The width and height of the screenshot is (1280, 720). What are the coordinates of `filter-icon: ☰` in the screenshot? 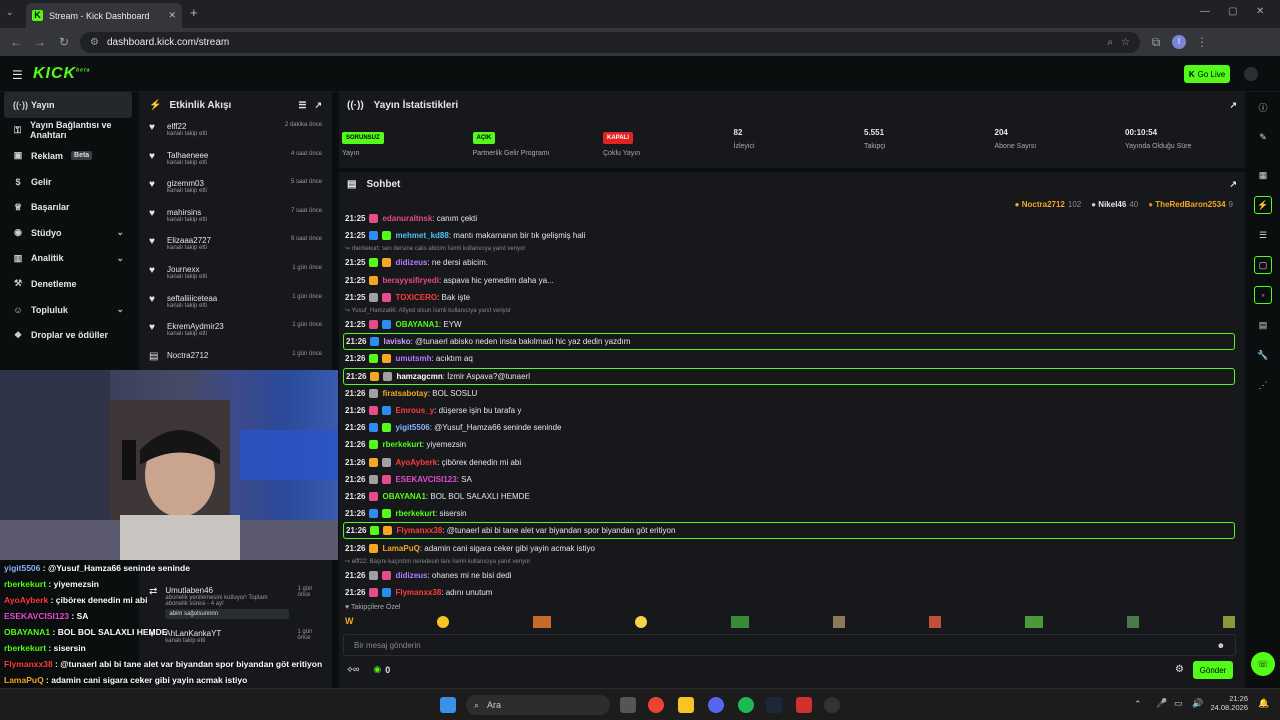 It's located at (302, 105).